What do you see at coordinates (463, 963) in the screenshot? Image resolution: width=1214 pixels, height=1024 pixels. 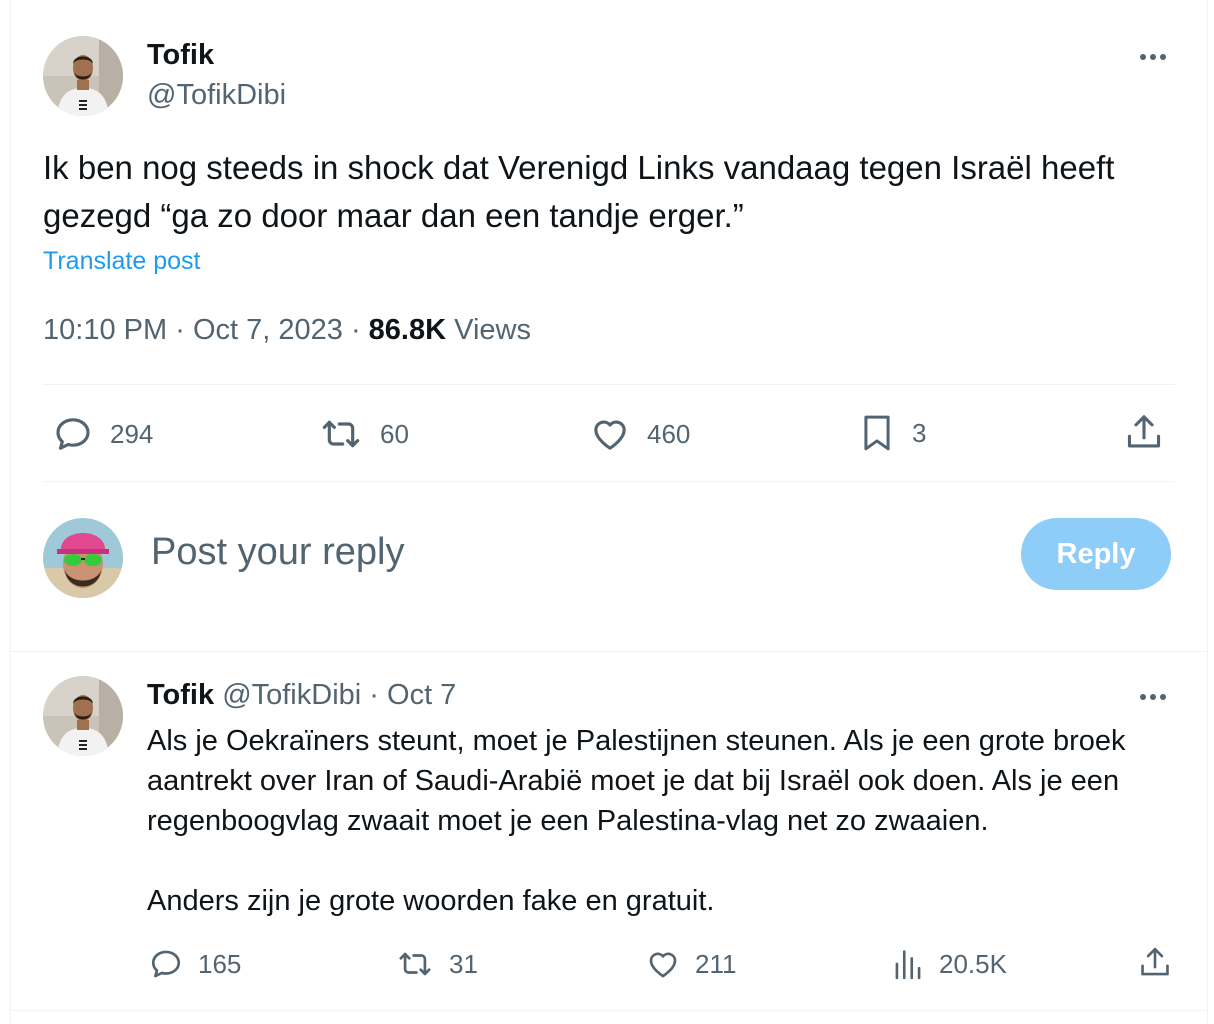 I see `repost-count: 31` at bounding box center [463, 963].